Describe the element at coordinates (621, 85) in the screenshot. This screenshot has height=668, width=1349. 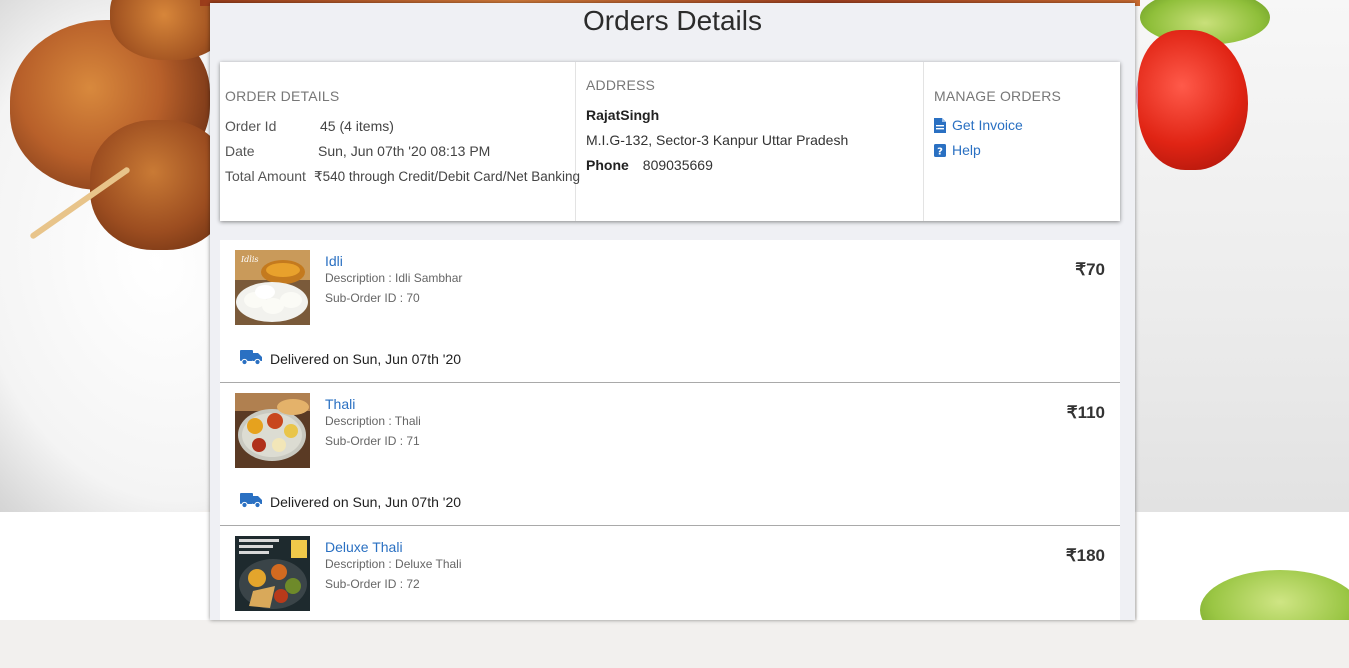
I see `address-heading: ADDRESS` at that location.